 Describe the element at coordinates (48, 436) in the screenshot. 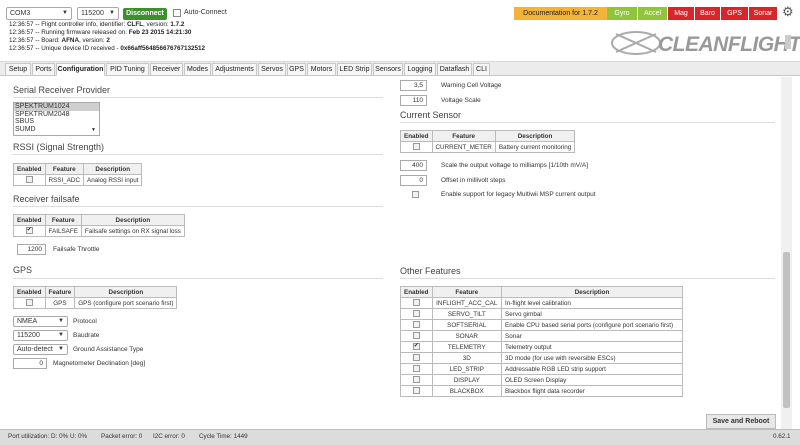

I see `port-utilization: Port utilization: D: 0% U: 0%` at that location.